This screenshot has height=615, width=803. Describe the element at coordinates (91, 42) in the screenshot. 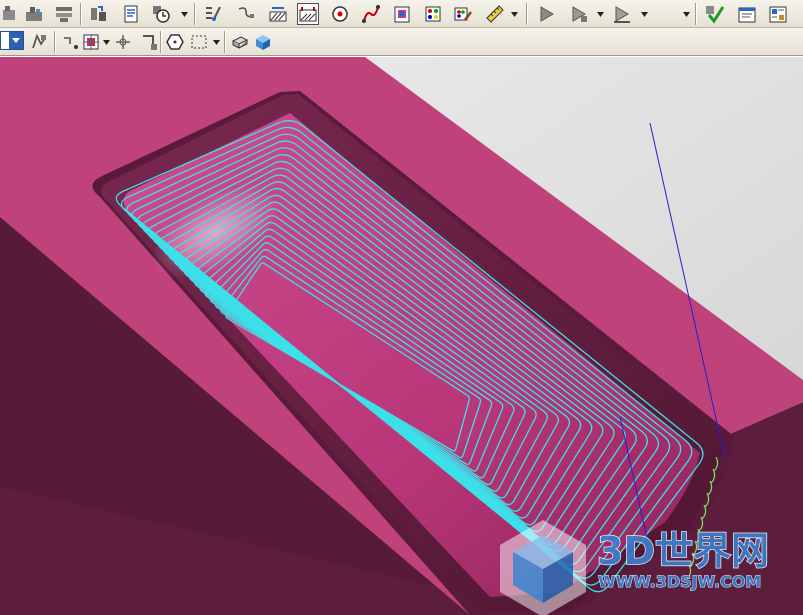

I see `face-select-icon` at that location.